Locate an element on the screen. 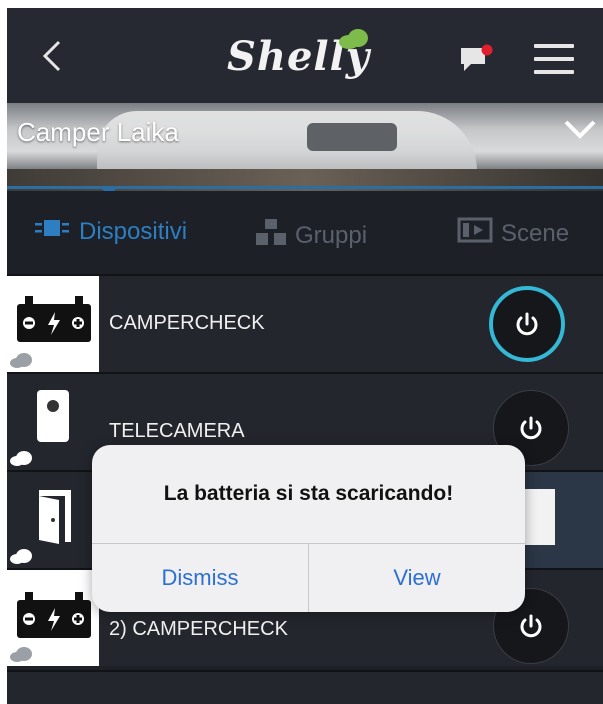 This screenshot has height=704, width=603. device-row-campercheck: CAMPERCHECK is located at coordinates (305, 323).